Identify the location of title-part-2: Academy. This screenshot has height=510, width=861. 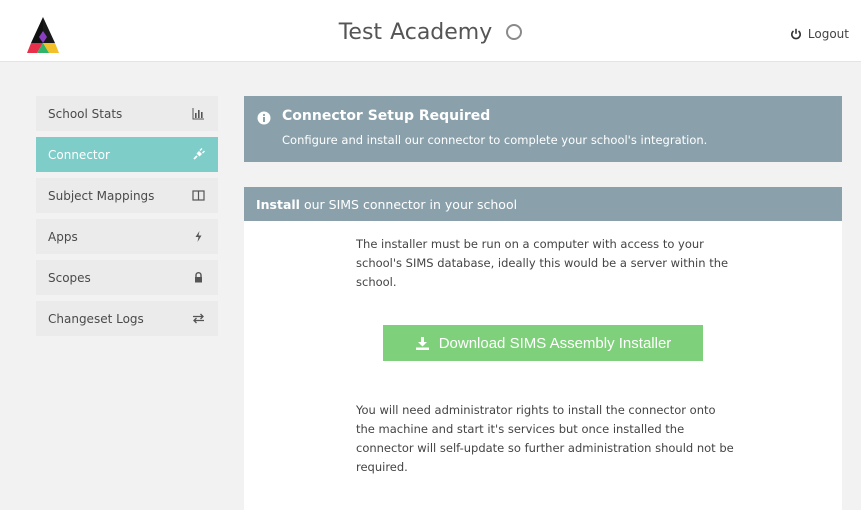
(441, 32).